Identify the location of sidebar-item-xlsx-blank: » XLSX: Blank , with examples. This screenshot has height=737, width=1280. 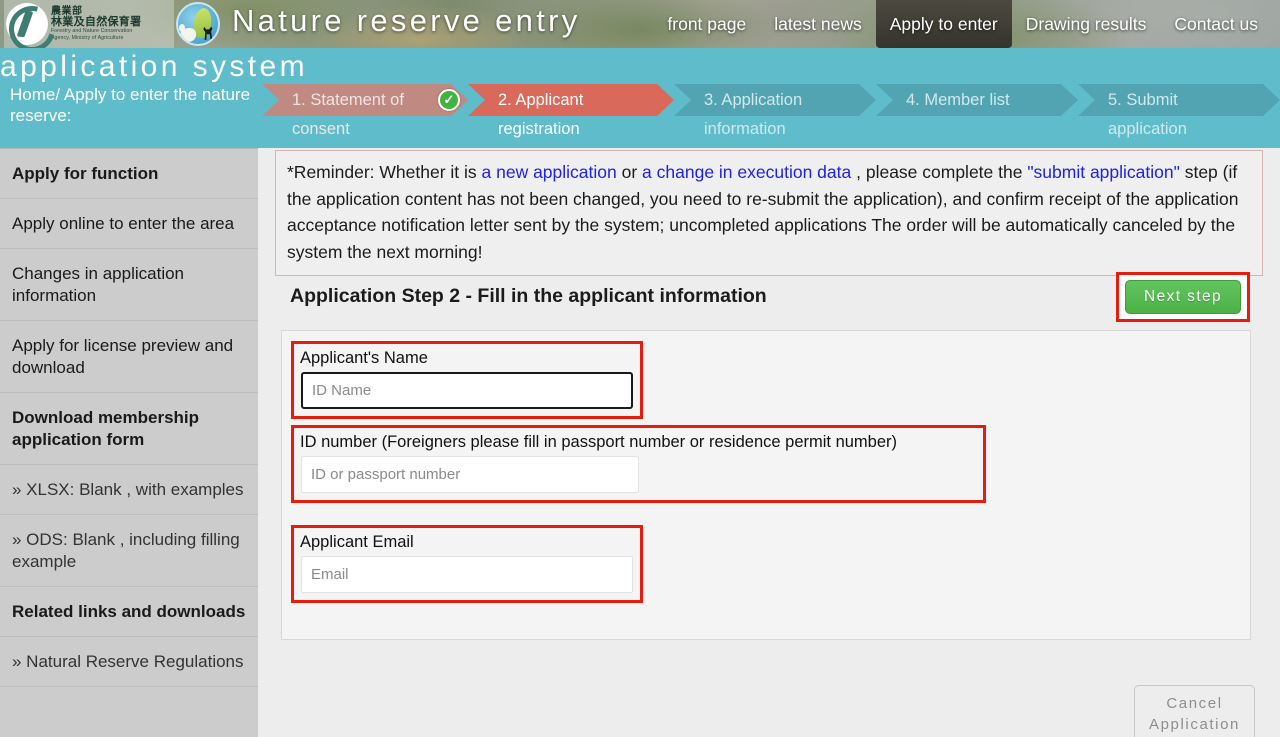
(129, 490).